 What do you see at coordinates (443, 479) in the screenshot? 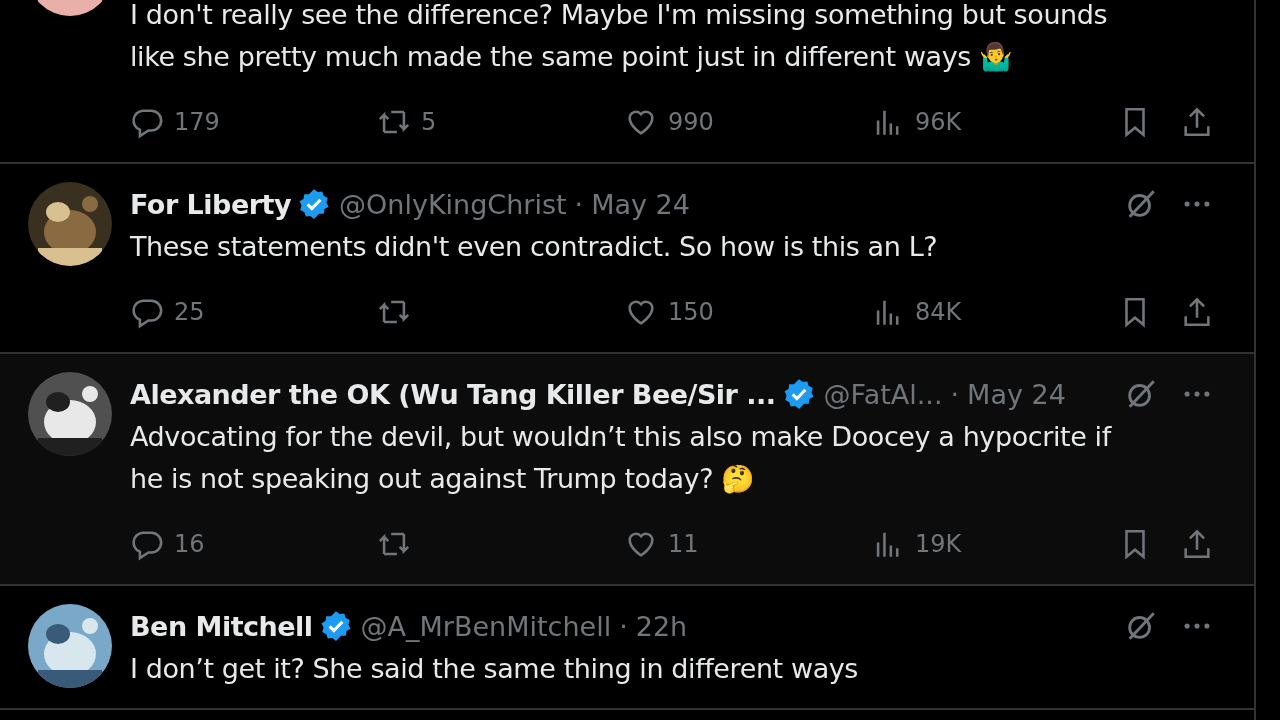
I see `post-text: he is not speaking out against Trump today? 🤔` at bounding box center [443, 479].